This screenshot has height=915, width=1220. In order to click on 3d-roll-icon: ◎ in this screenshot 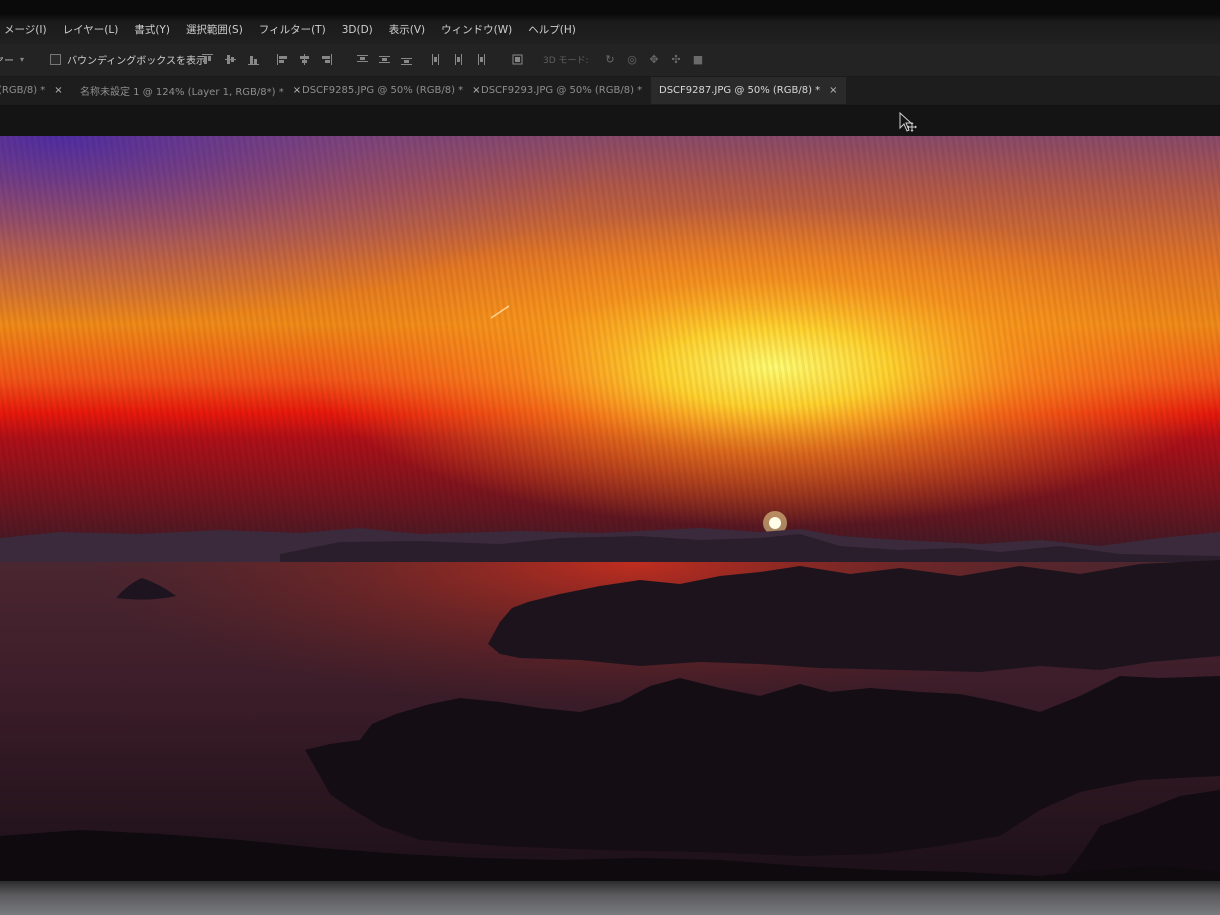, I will do `click(632, 60)`.